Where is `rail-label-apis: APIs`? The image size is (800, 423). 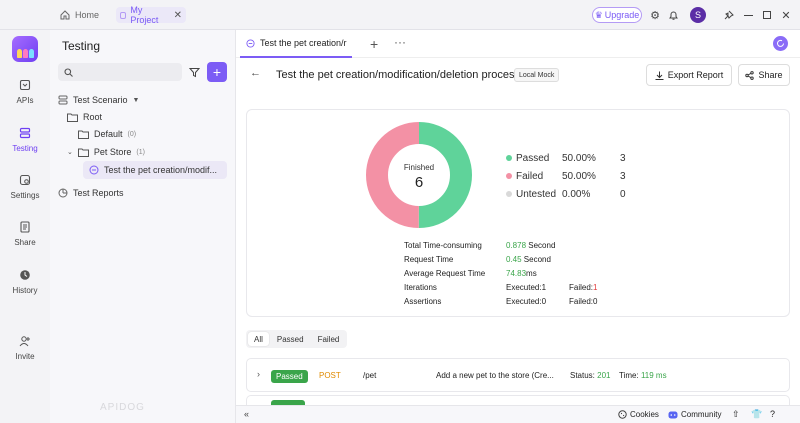 rail-label-apis: APIs is located at coordinates (25, 100).